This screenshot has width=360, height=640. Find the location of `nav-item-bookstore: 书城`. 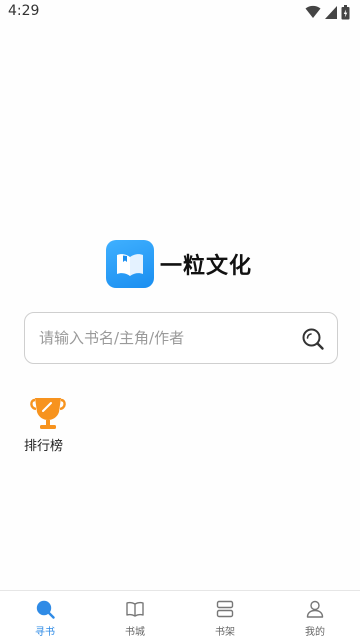

nav-item-bookstore: 书城 is located at coordinates (135, 615).